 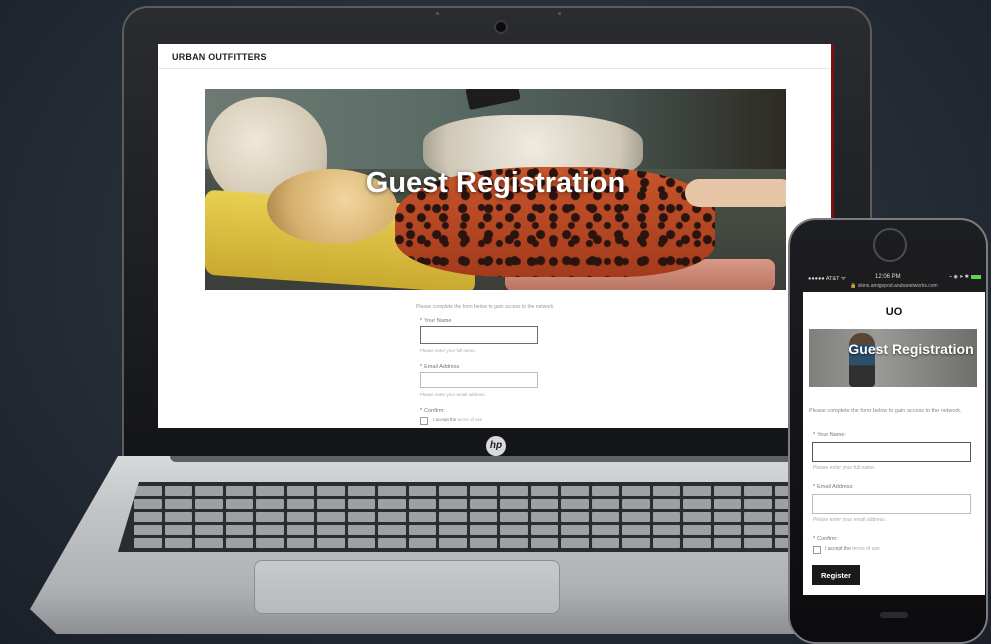 I want to click on header-divider, so click(x=494, y=68).